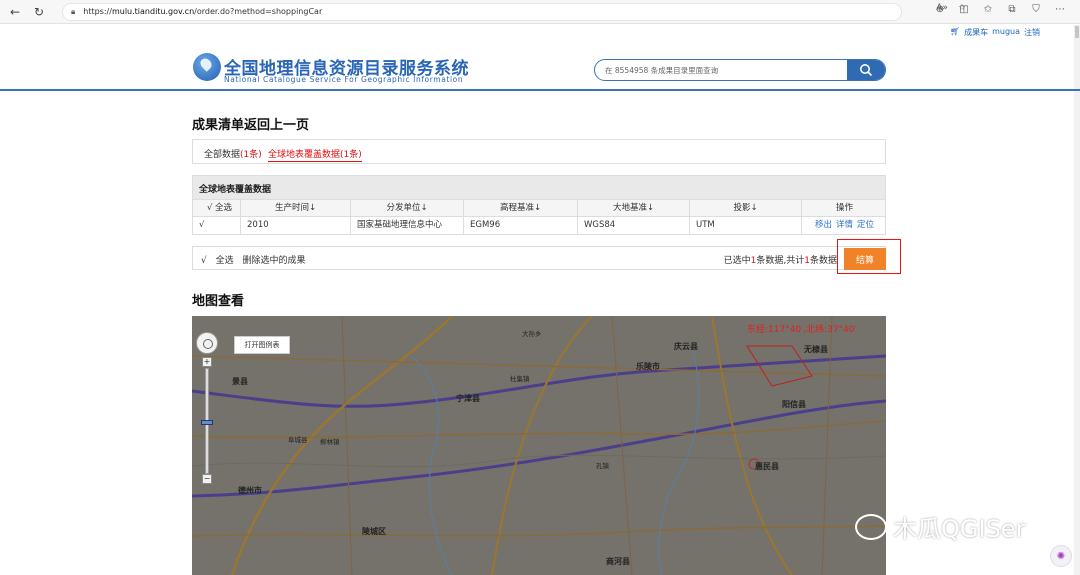  I want to click on map-label: 乐陵市, so click(648, 366).